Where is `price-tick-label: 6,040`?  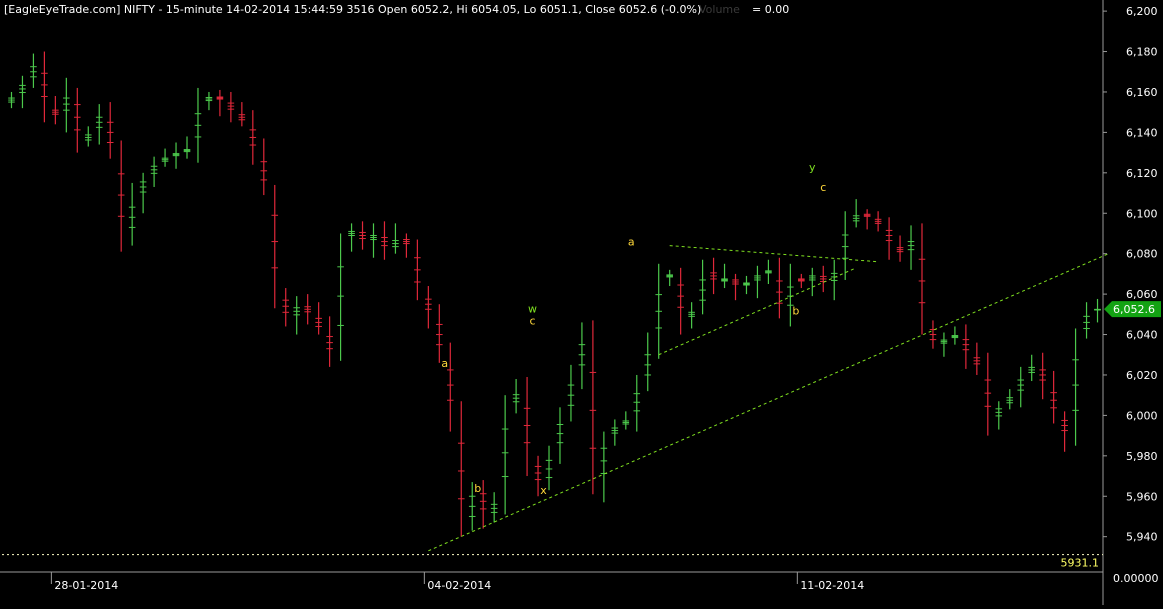
price-tick-label: 6,040 is located at coordinates (1142, 335).